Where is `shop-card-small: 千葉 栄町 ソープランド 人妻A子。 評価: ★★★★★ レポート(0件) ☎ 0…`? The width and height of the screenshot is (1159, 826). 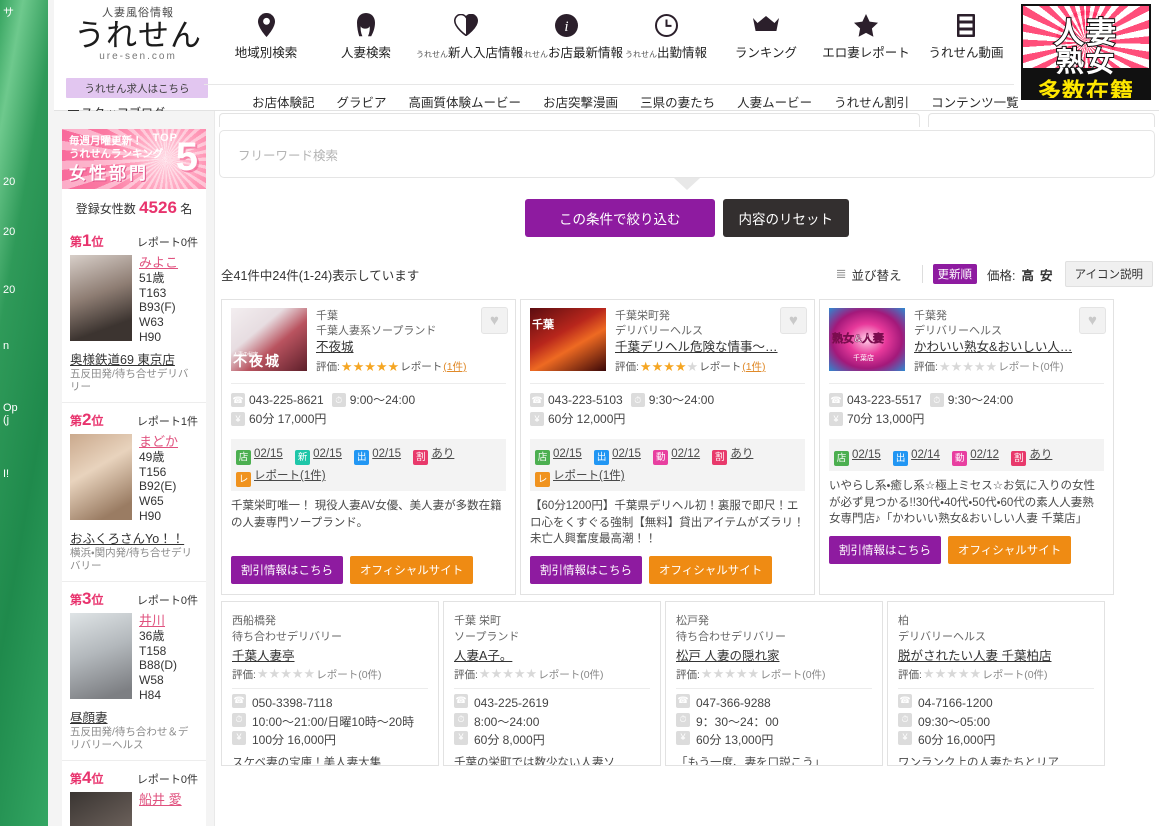 shop-card-small: 千葉 栄町 ソープランド 人妻A子。 評価: ★★★★★ レポート(0件) ☎ 0… is located at coordinates (552, 683).